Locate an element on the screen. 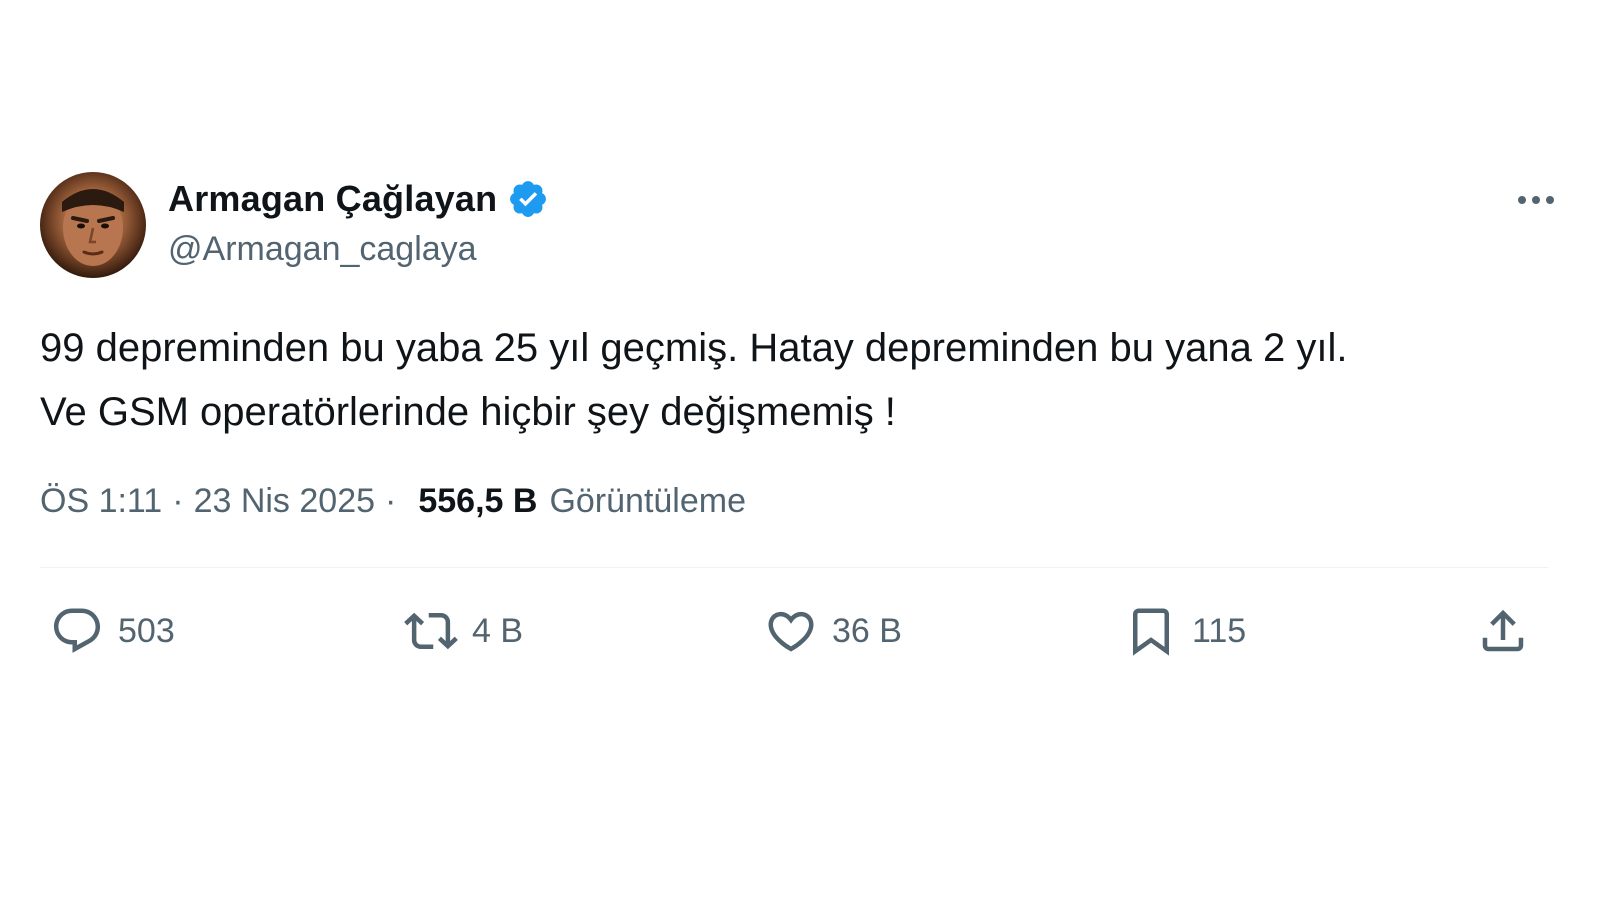 The width and height of the screenshot is (1600, 900). action-bar: 503 4 B 36 B 115 is located at coordinates (800, 632).